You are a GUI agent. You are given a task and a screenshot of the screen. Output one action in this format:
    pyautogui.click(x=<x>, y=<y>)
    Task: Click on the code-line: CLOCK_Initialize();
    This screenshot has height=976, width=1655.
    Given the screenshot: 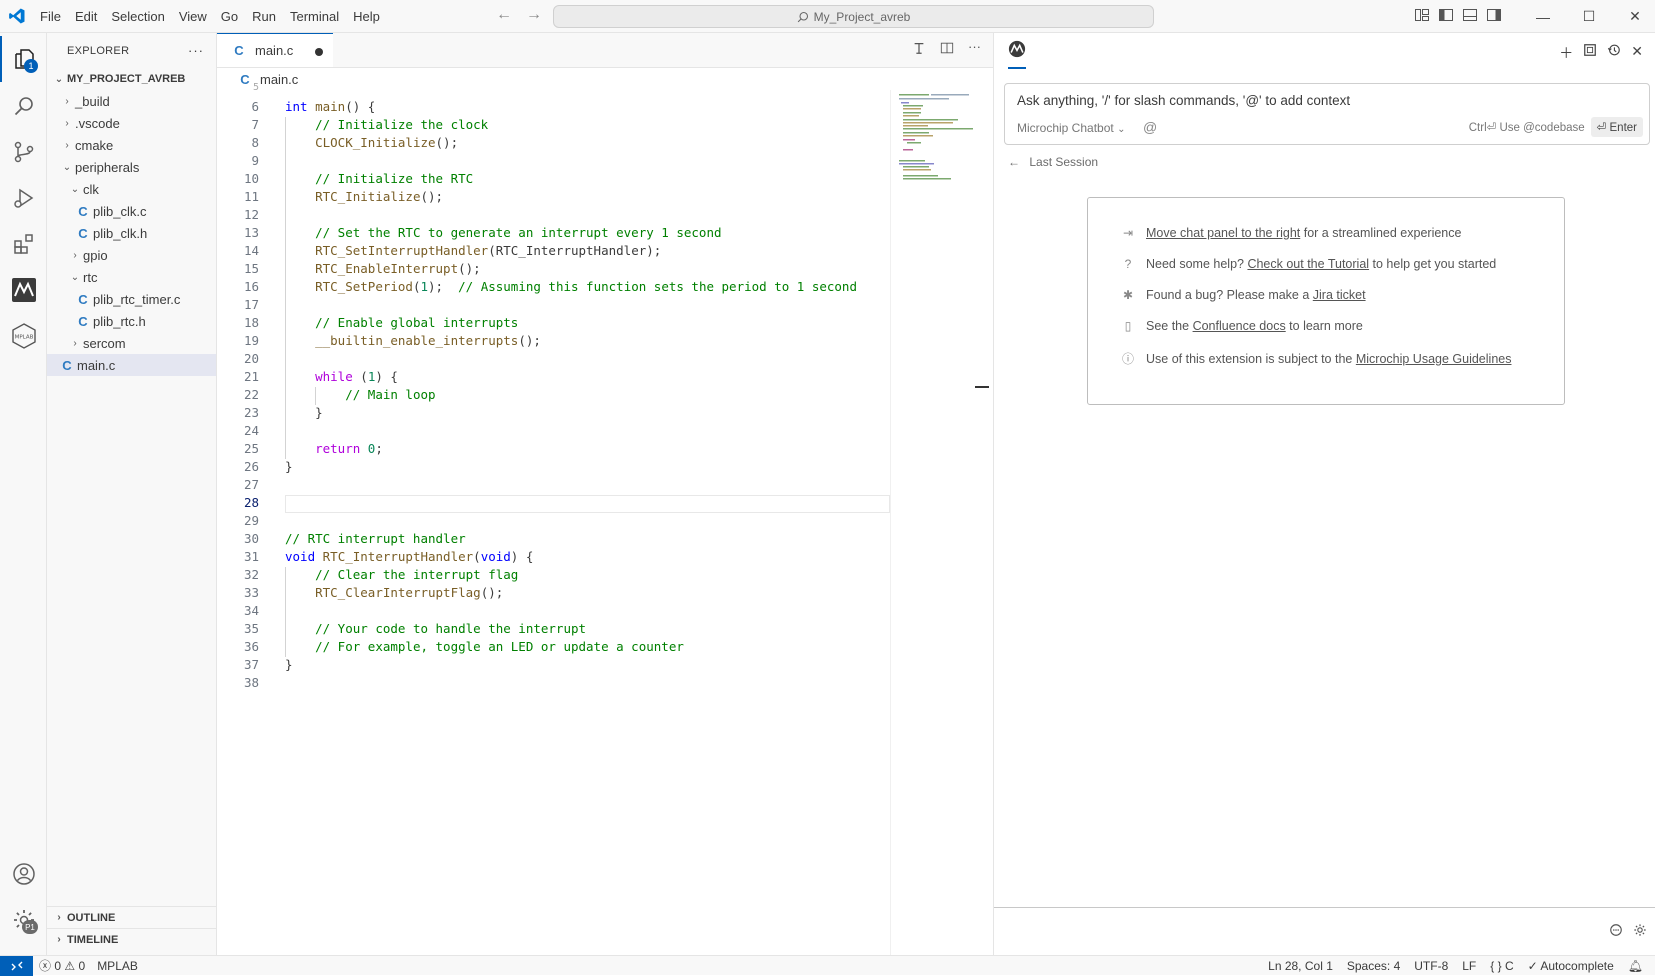 What is the action you would take?
    pyautogui.click(x=371, y=142)
    